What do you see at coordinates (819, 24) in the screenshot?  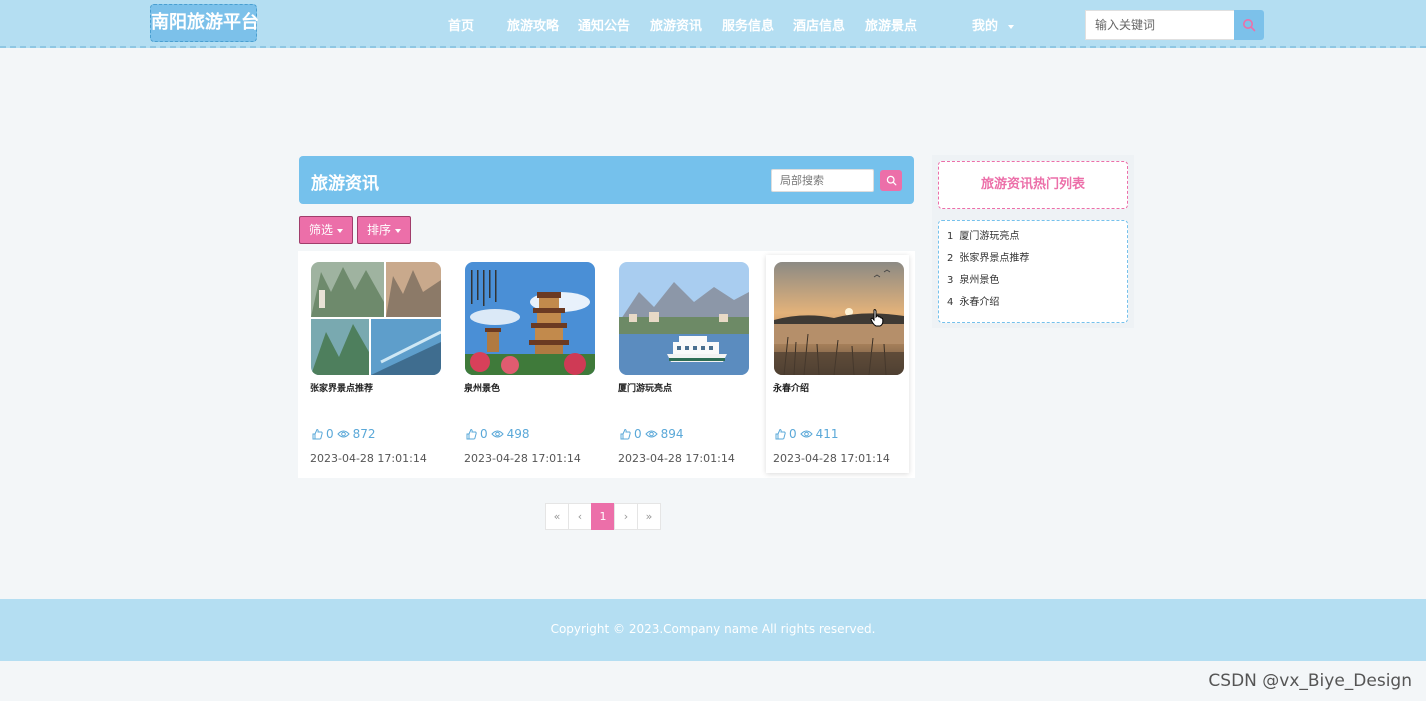 I see `nav-hotel-info: 酒店信息` at bounding box center [819, 24].